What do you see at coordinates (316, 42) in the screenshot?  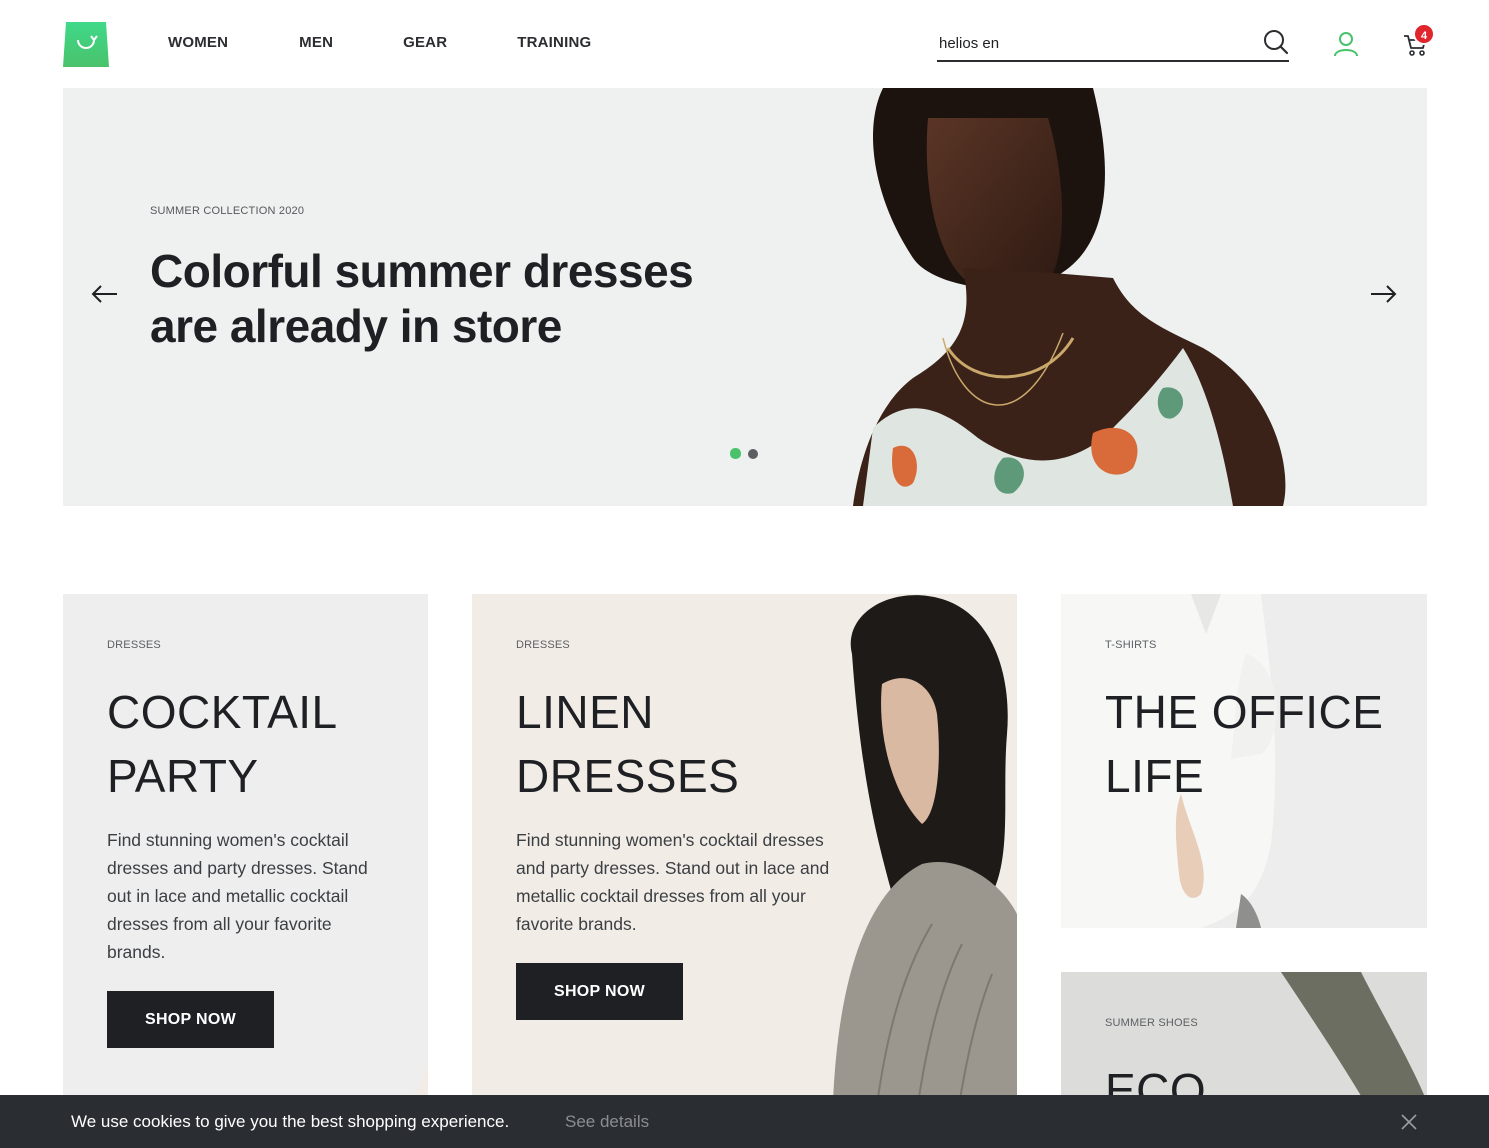 I see `nav-men: MEN` at bounding box center [316, 42].